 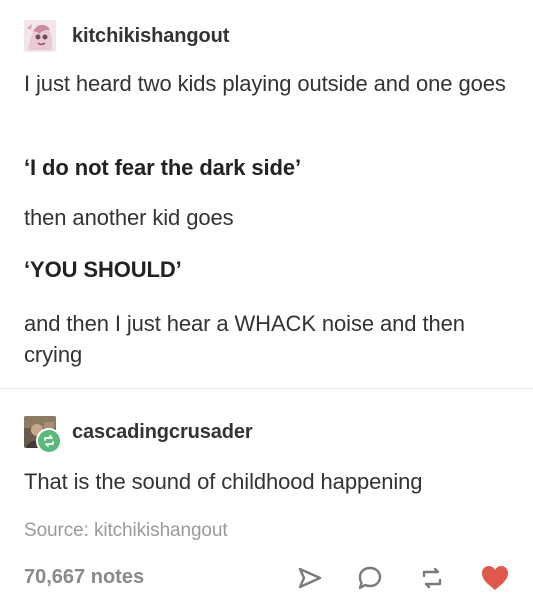 I want to click on reblog-avatar-wrapper, so click(x=43, y=435).